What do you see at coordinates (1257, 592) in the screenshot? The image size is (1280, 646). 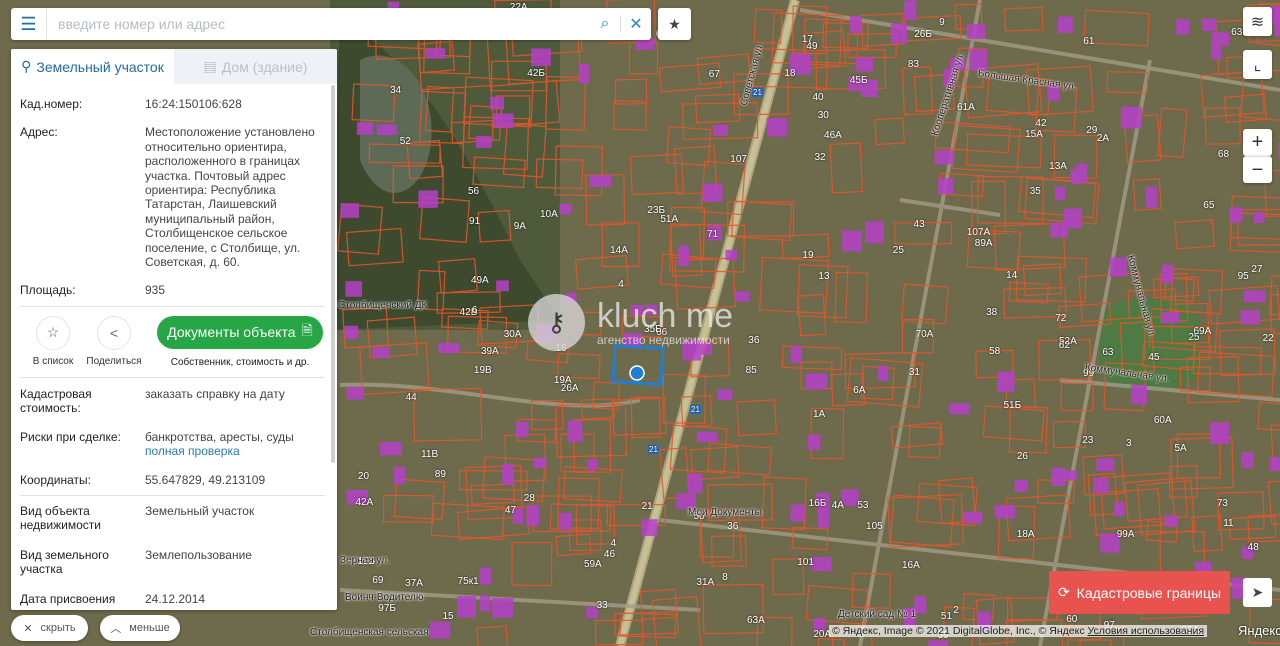 I see `geolocation-button: ➤` at bounding box center [1257, 592].